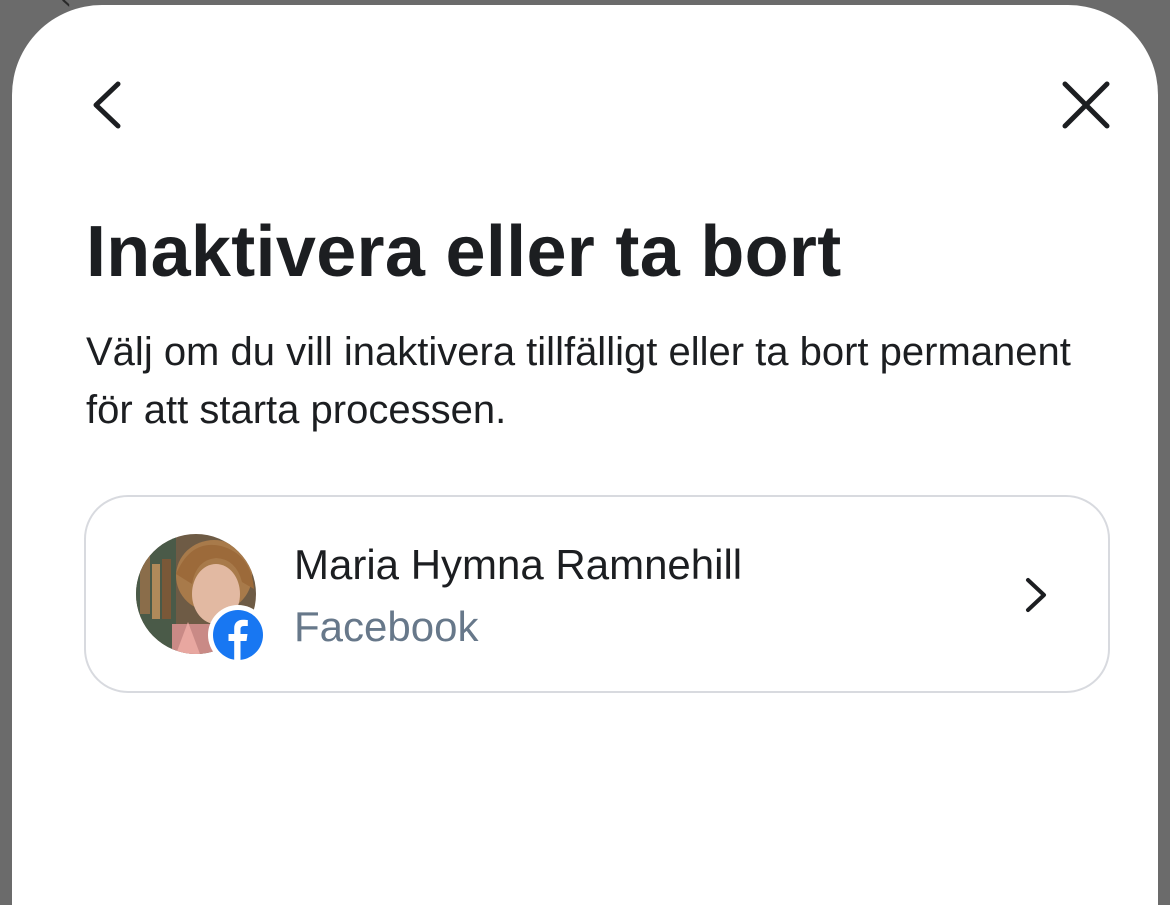  I want to click on back-button, so click(106, 105).